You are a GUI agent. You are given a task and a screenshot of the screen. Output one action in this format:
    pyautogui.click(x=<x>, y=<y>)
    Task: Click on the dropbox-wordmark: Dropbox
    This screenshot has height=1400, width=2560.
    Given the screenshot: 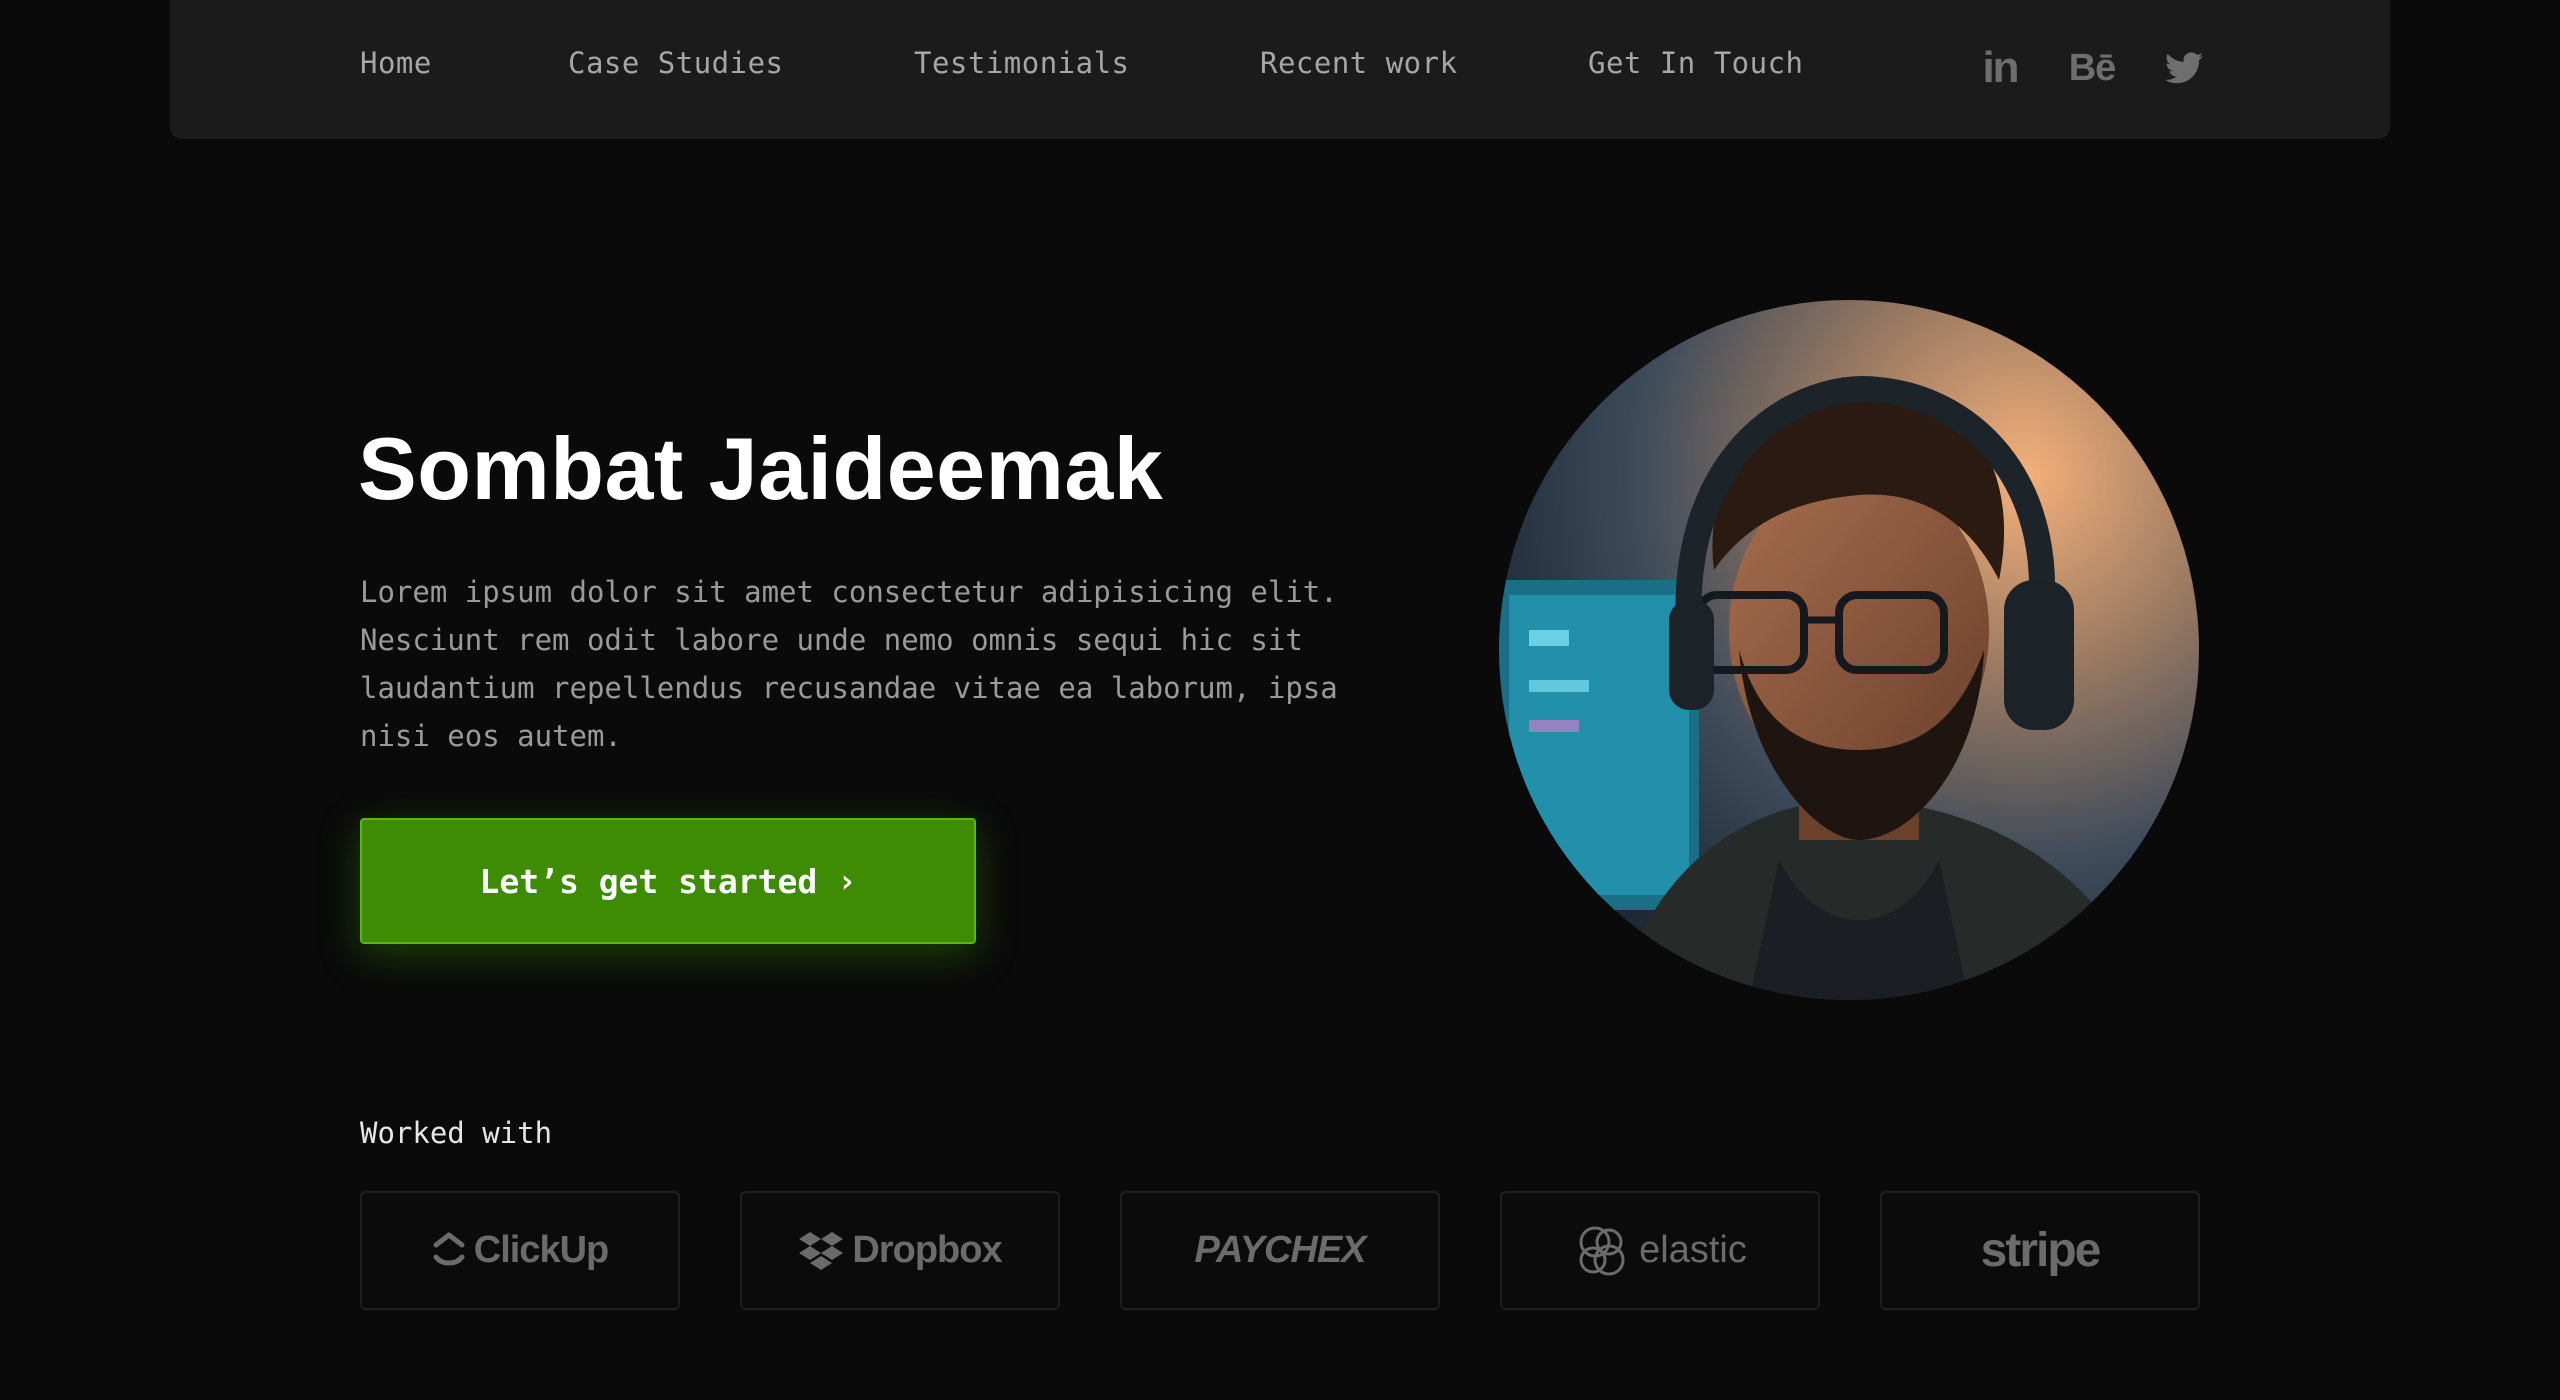 What is the action you would take?
    pyautogui.click(x=927, y=1250)
    